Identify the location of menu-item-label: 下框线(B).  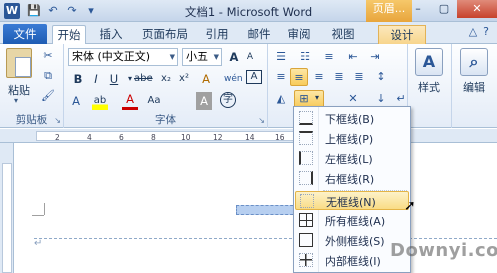
(350, 119).